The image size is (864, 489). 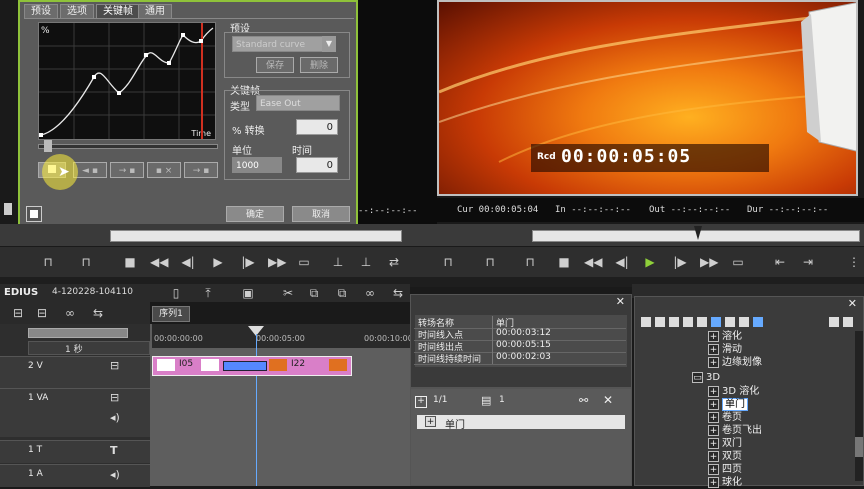 I want to click on effects-item: + 滑动, so click(x=725, y=349).